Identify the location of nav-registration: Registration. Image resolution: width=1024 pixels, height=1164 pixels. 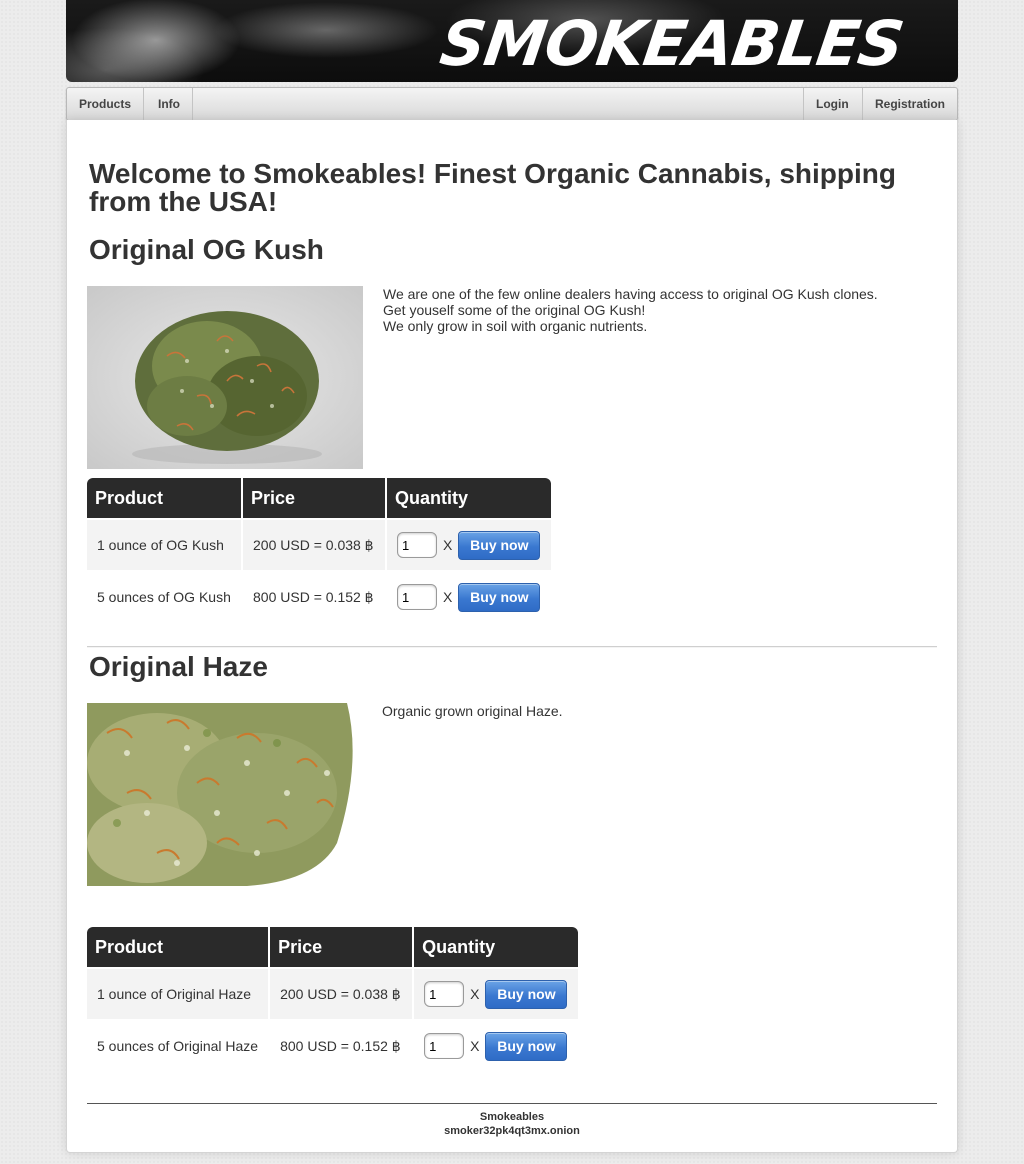
(909, 104).